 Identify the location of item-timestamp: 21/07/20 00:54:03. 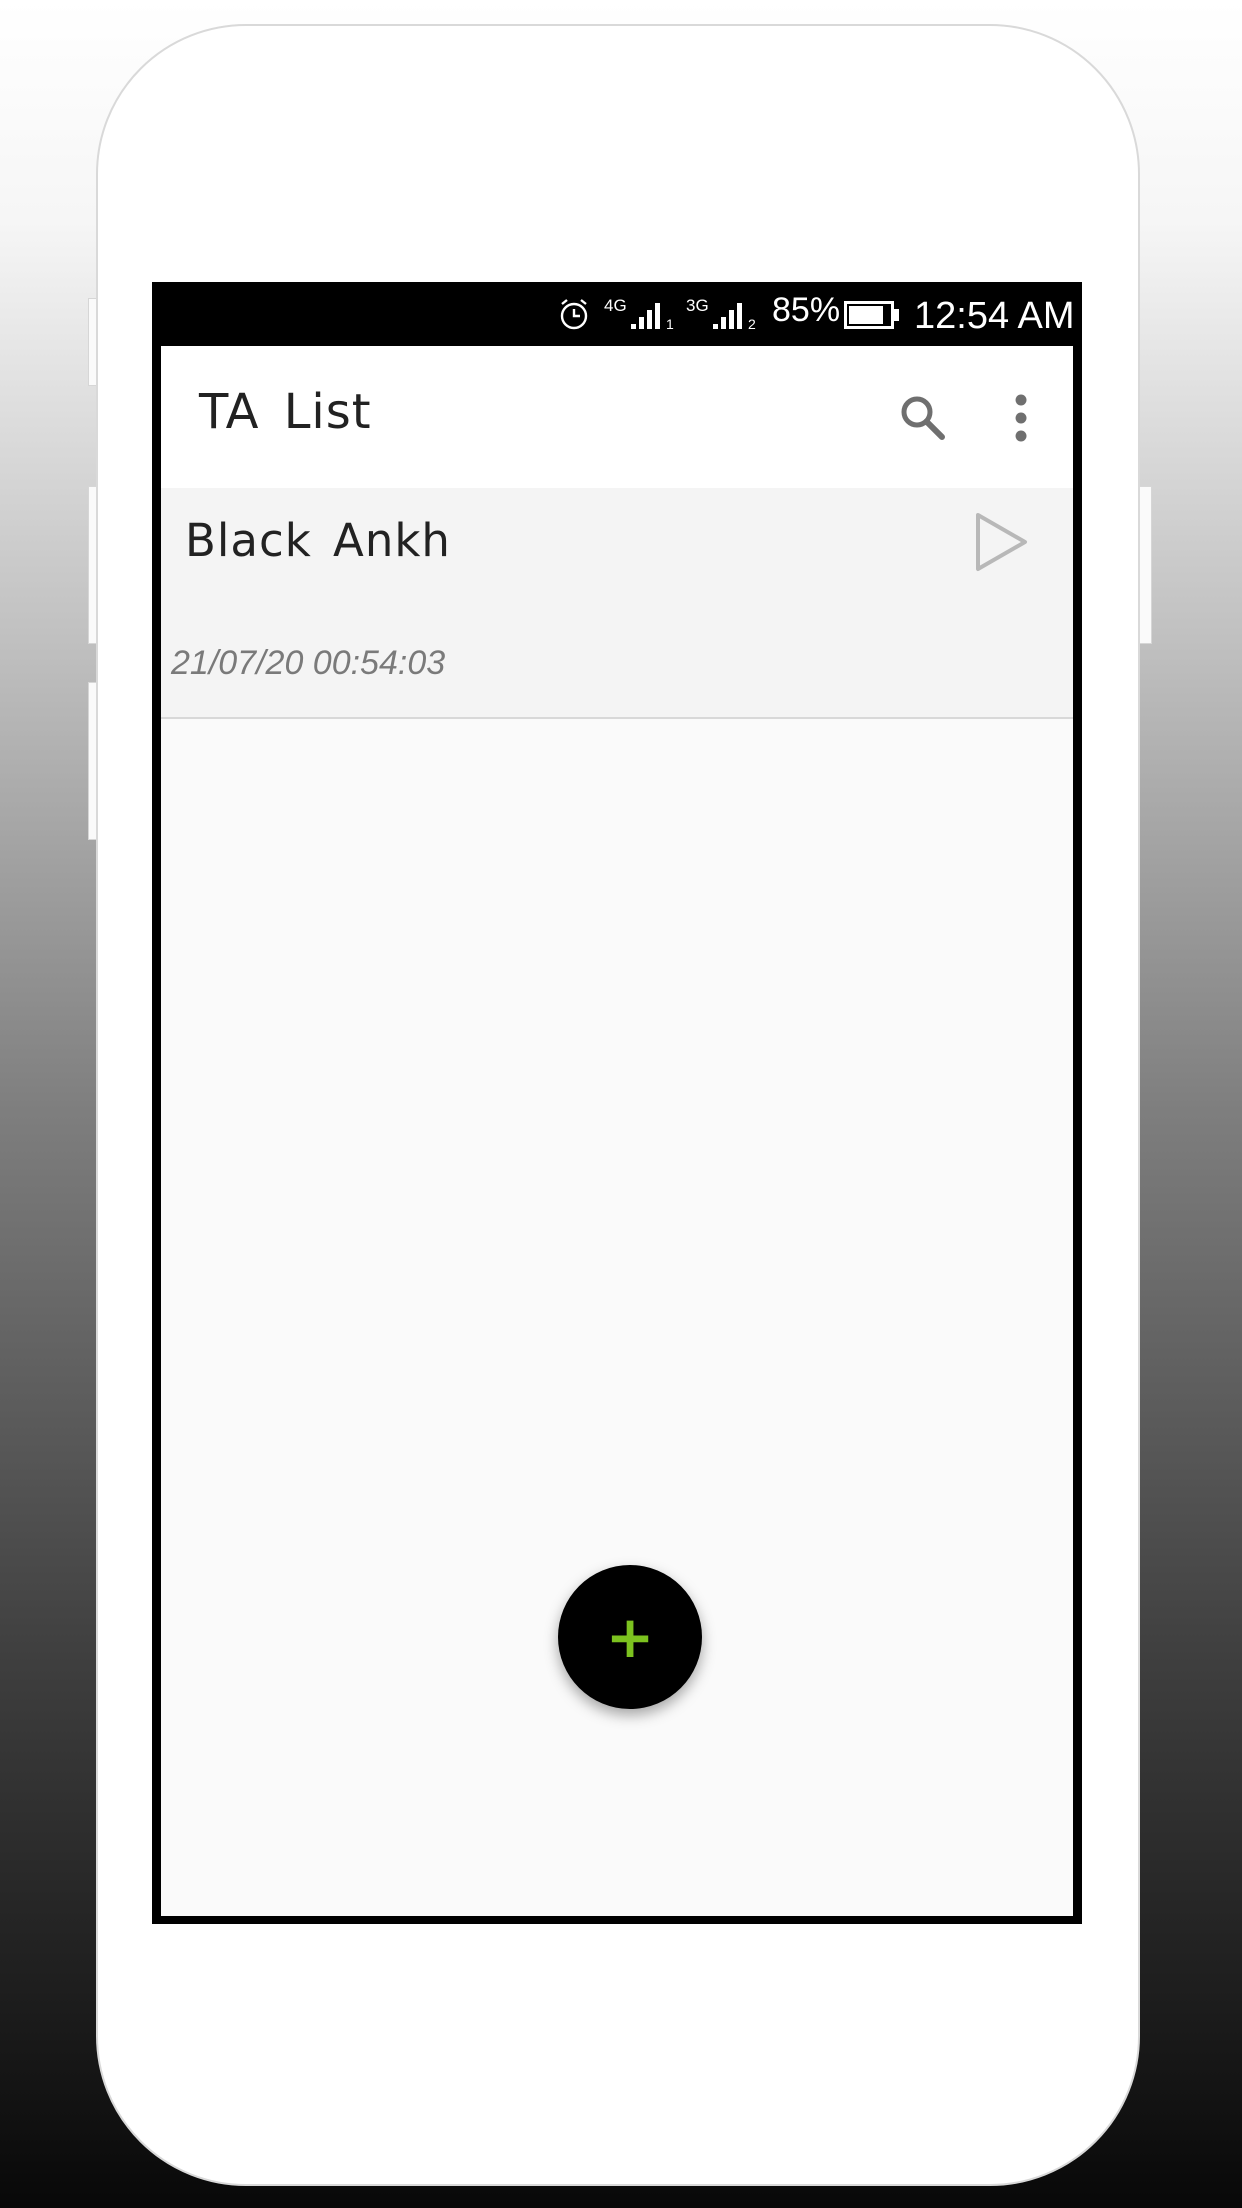
(308, 663).